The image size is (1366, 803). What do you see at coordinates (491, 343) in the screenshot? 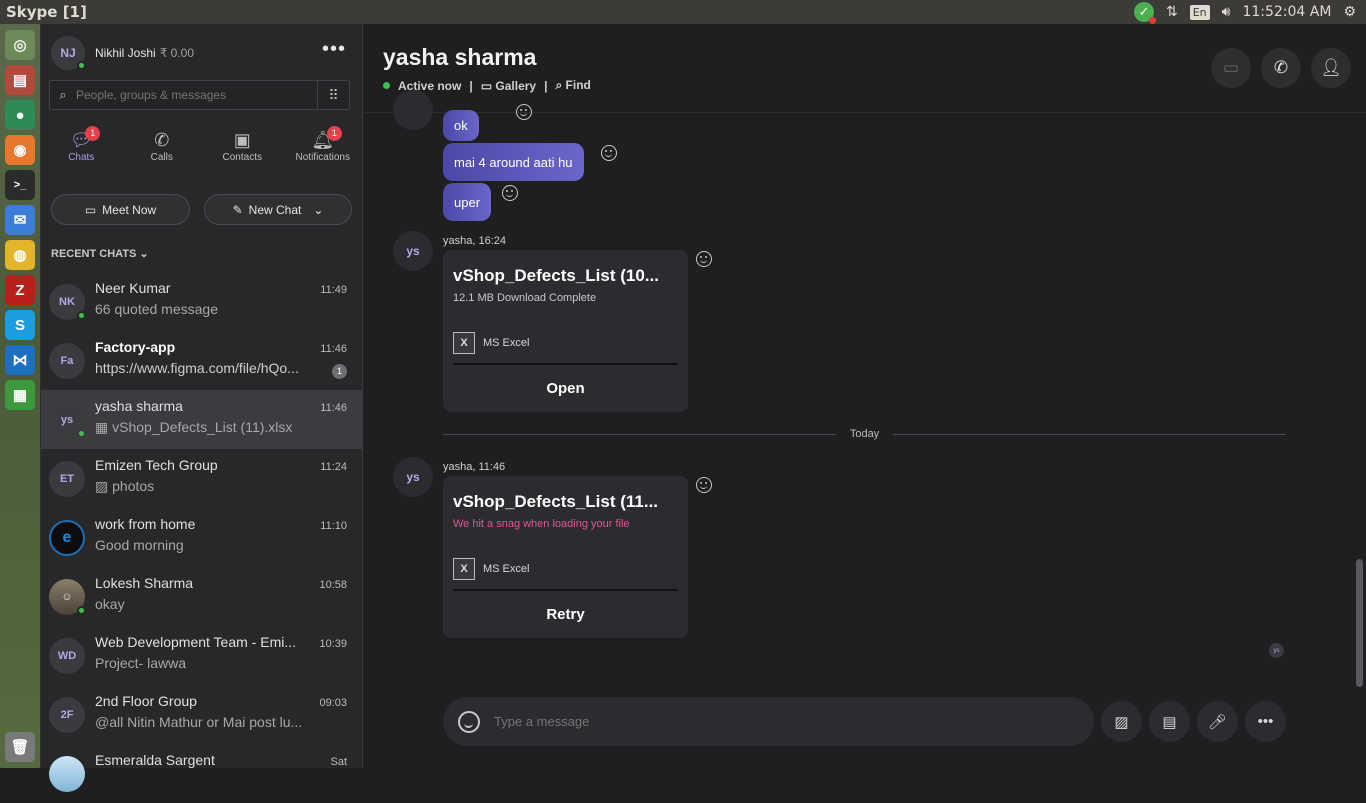
I see `file-type: X MS Excel` at bounding box center [491, 343].